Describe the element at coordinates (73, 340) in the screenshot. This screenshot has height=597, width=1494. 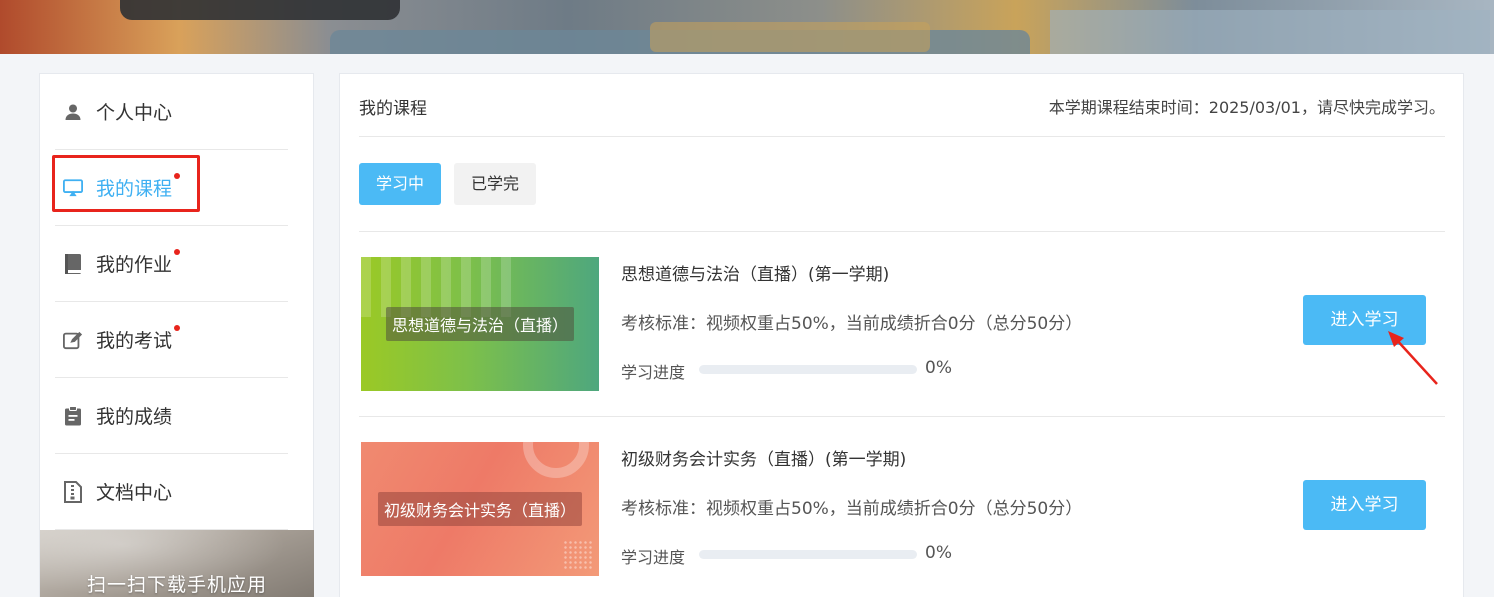
I see `edit-icon` at that location.